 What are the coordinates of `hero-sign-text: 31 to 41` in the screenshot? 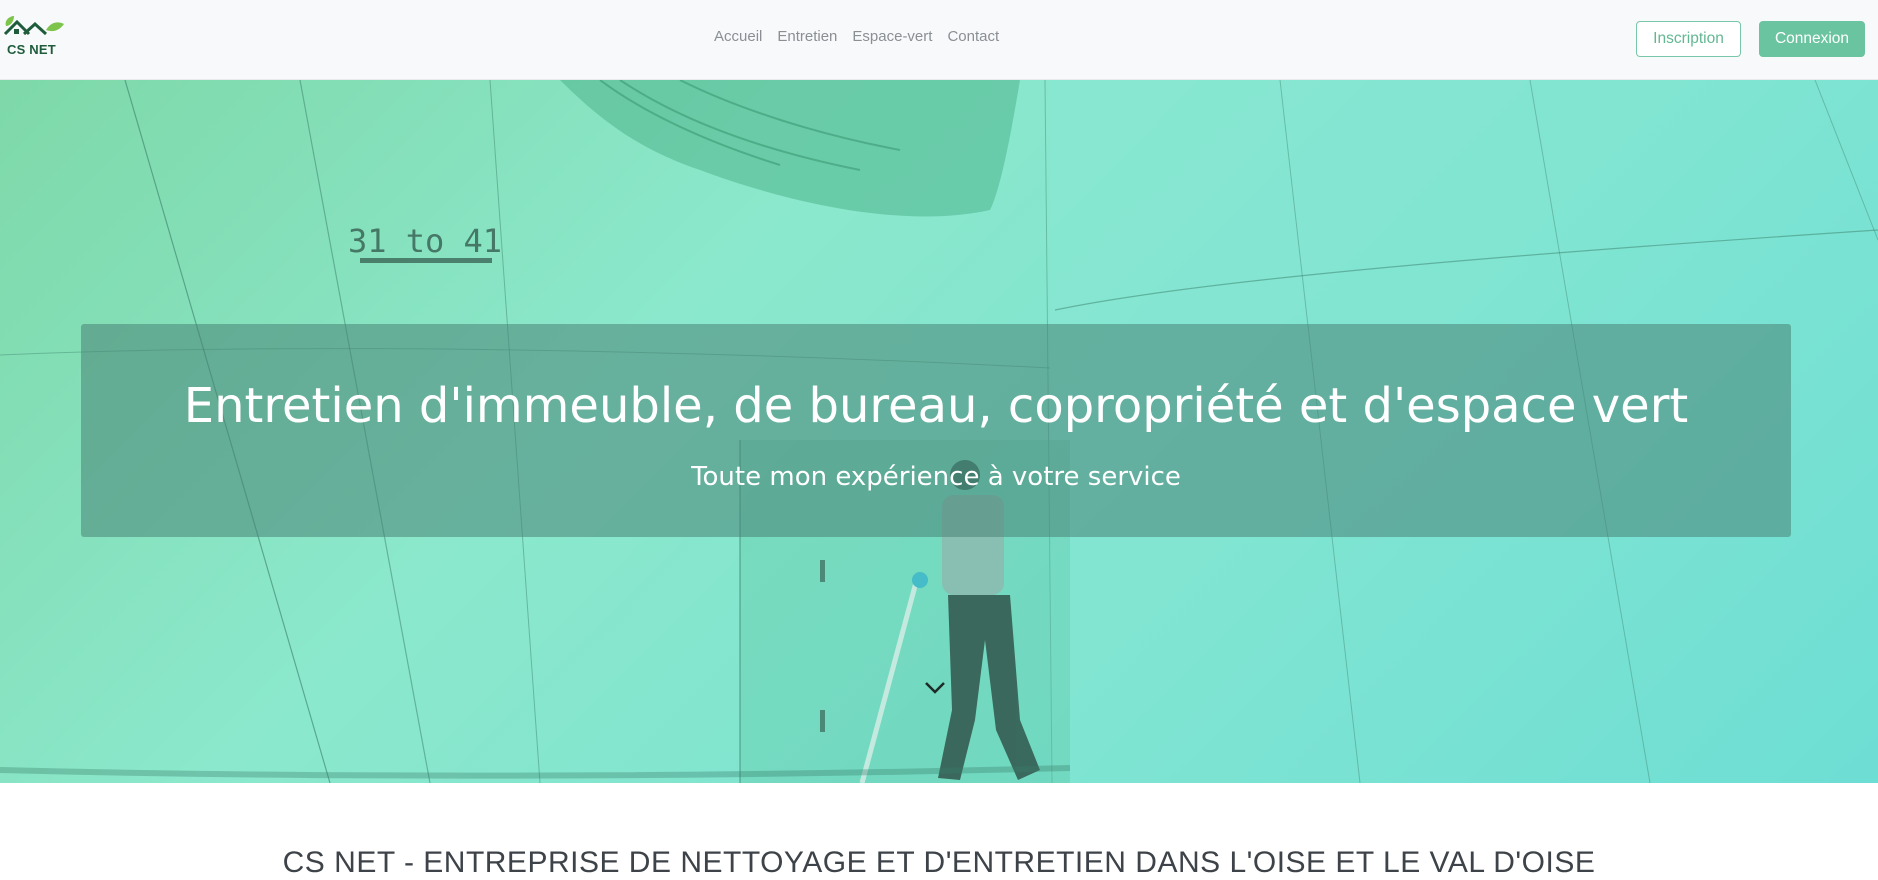 It's located at (425, 241).